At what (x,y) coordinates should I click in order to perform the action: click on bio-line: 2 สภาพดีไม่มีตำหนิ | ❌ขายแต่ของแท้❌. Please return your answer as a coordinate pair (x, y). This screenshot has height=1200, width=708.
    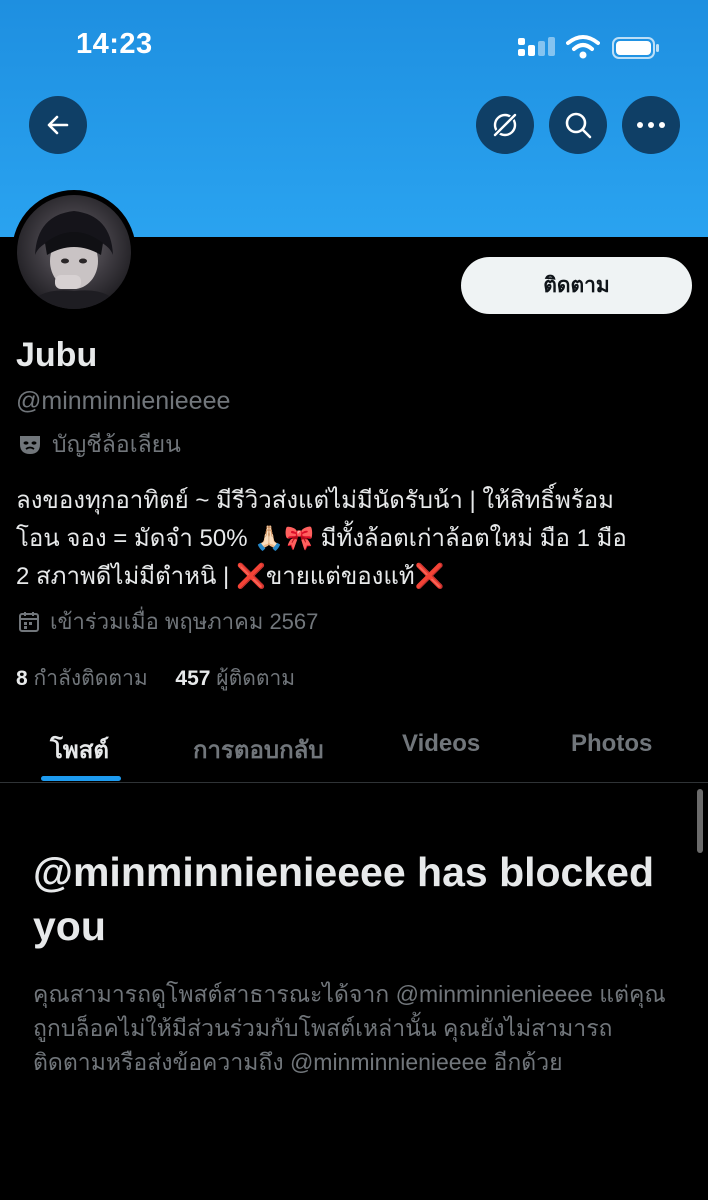
    Looking at the image, I should click on (230, 576).